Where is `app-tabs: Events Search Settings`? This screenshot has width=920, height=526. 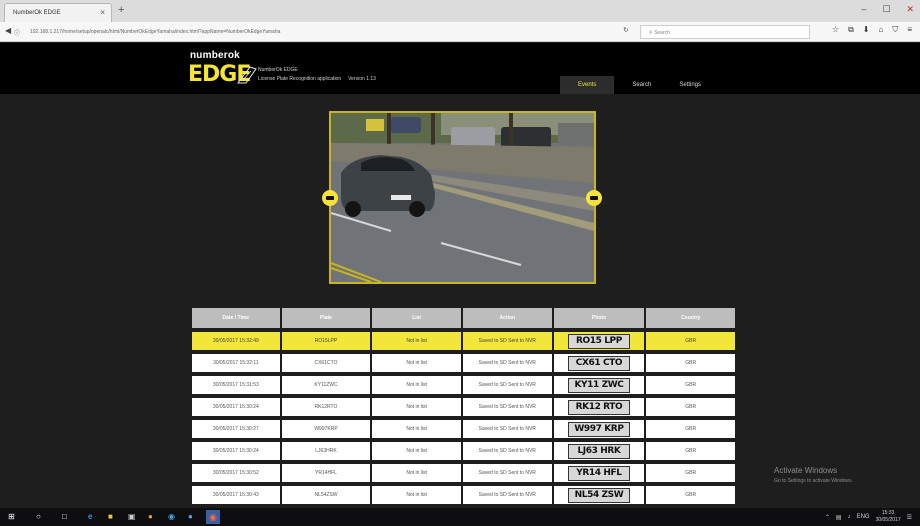 app-tabs: Events Search Settings is located at coordinates (639, 85).